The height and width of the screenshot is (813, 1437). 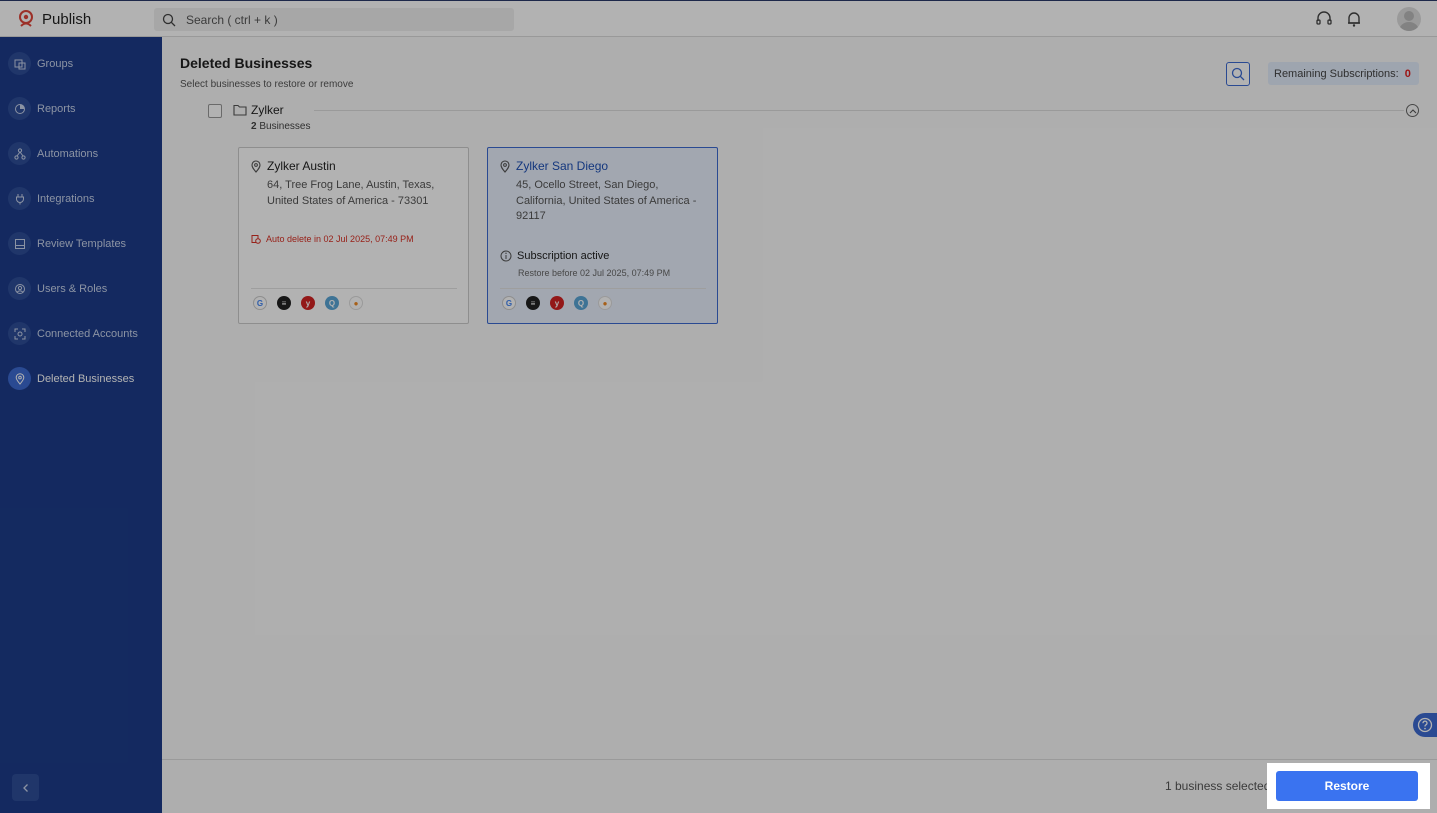 I want to click on publish-logo-icon, so click(x=26, y=18).